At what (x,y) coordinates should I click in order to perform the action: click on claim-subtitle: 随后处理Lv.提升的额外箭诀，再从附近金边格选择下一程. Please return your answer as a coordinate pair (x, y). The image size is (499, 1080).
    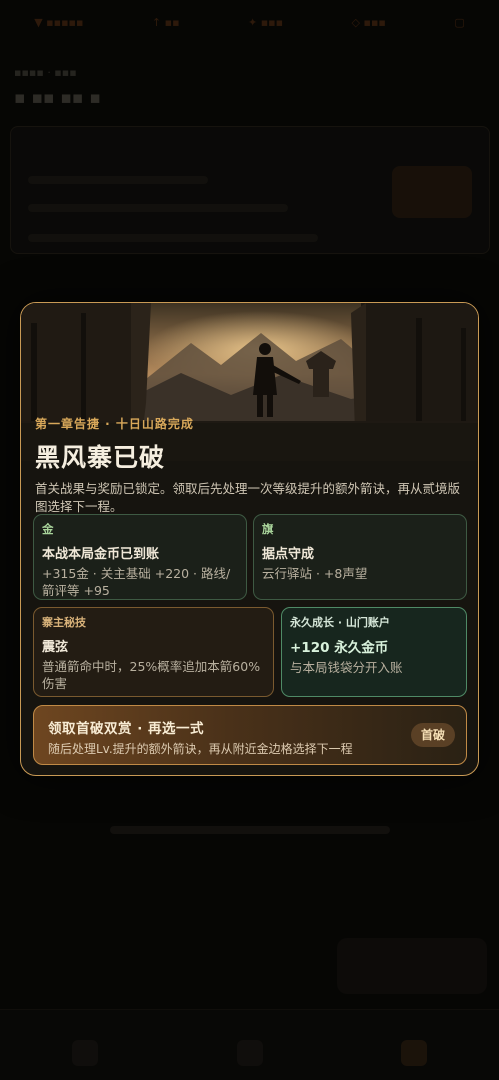
    Looking at the image, I should click on (200, 749).